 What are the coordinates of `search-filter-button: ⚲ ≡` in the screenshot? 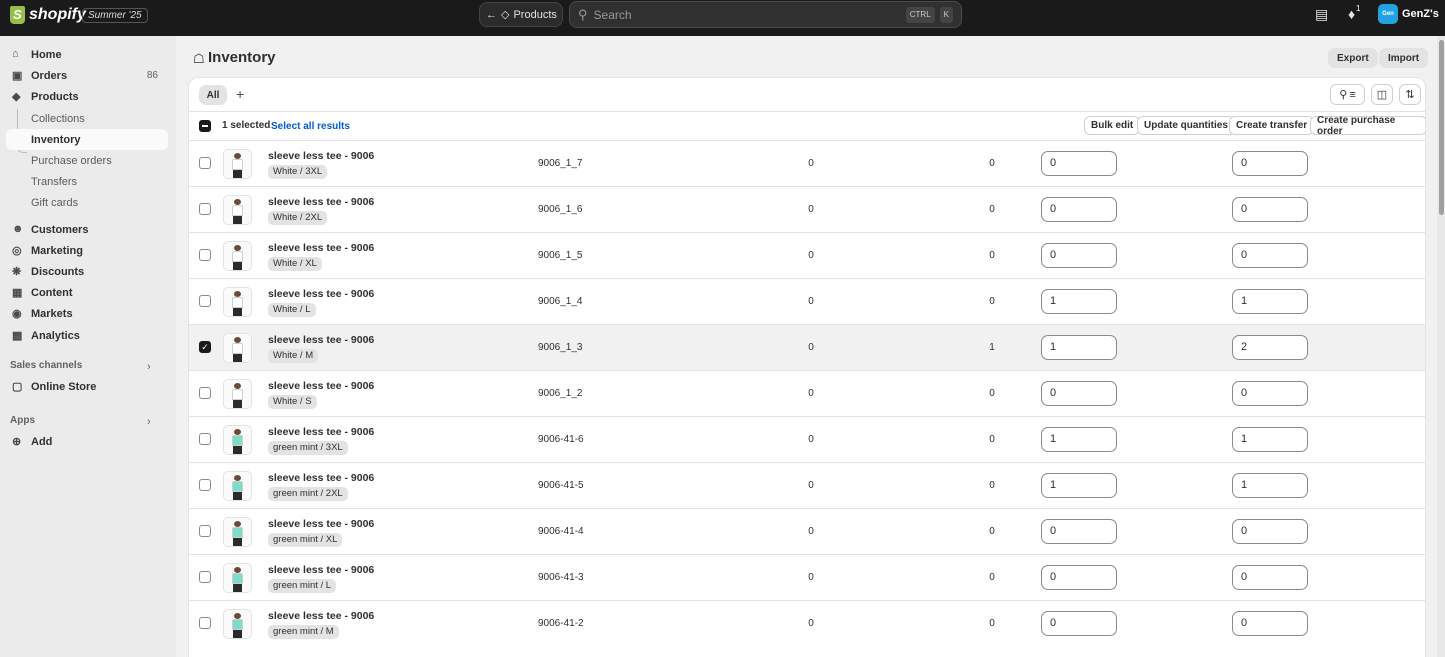 It's located at (1347, 94).